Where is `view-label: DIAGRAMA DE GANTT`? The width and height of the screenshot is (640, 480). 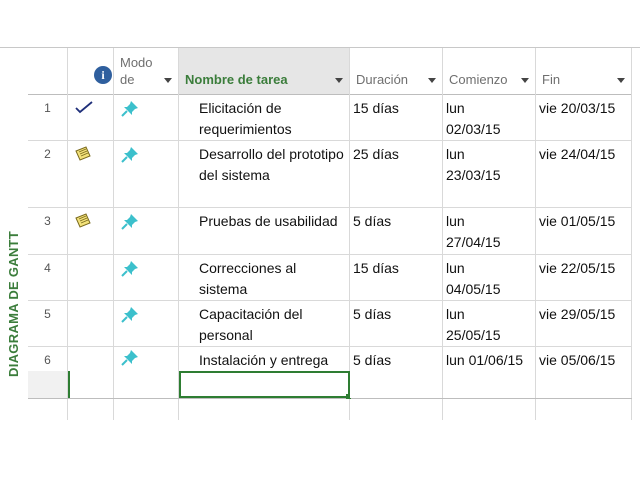 view-label: DIAGRAMA DE GANTT is located at coordinates (13, 303).